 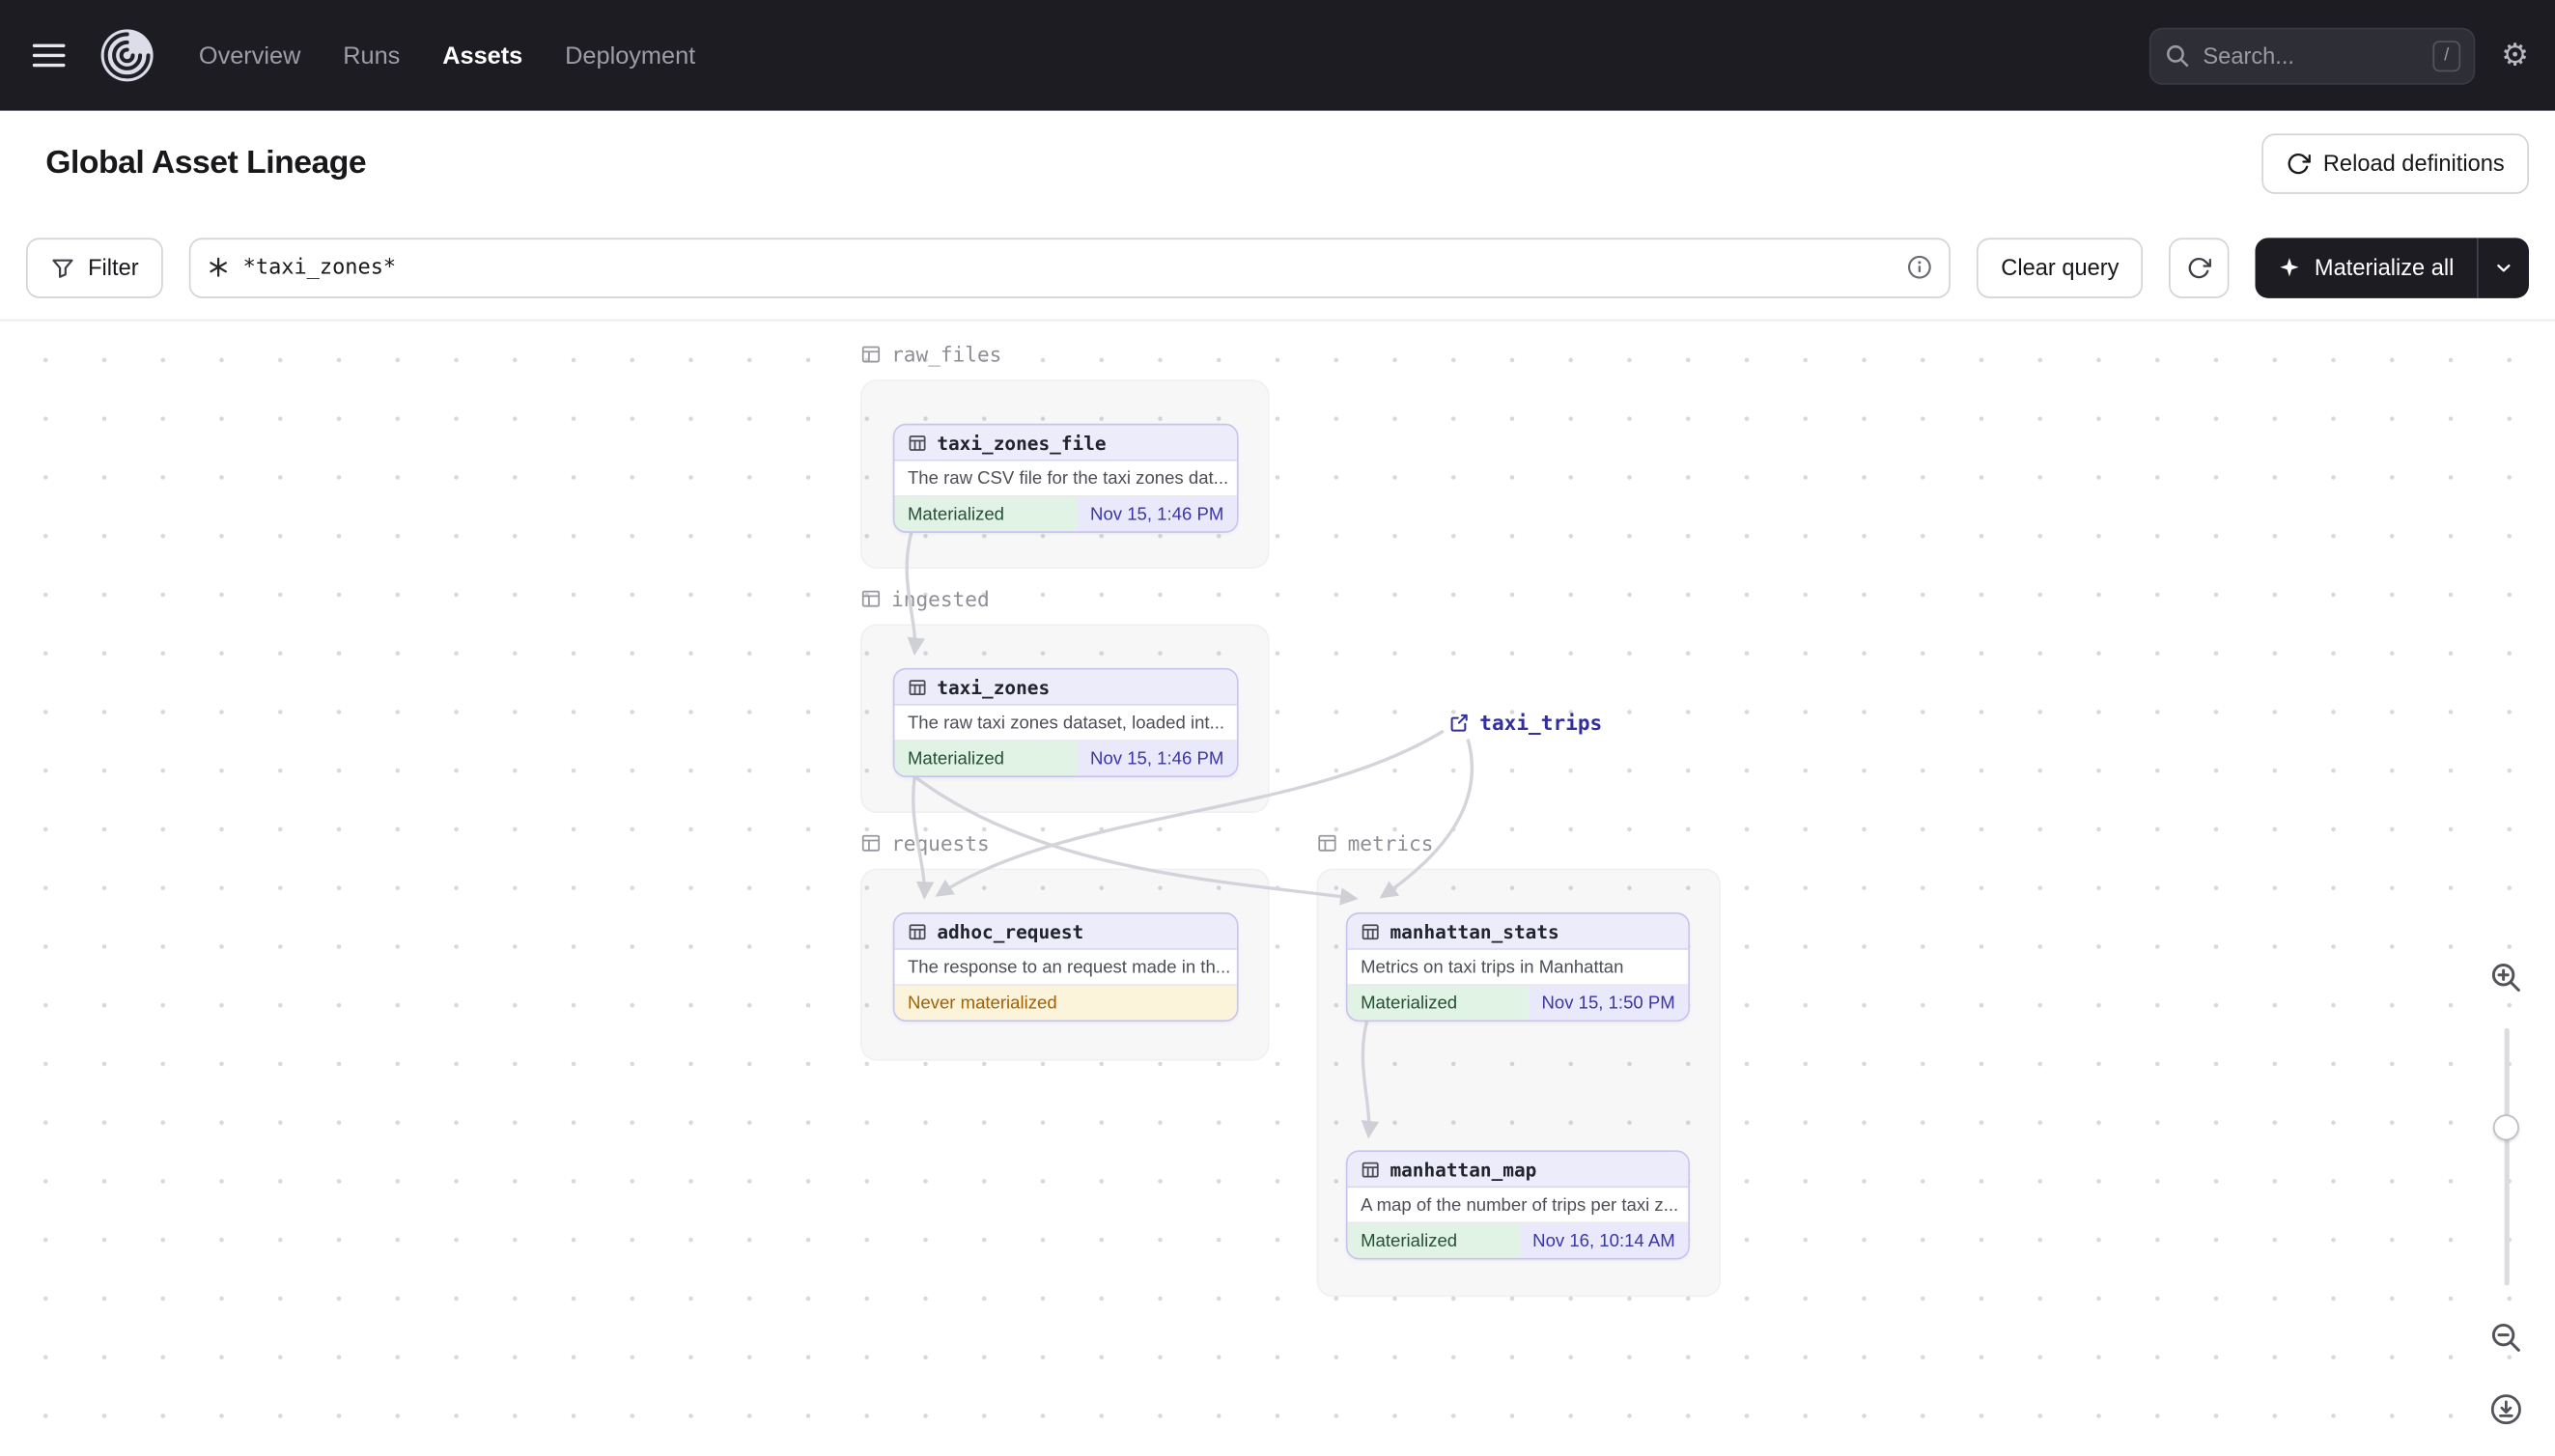 I want to click on zoom-slider, so click(x=2505, y=1157).